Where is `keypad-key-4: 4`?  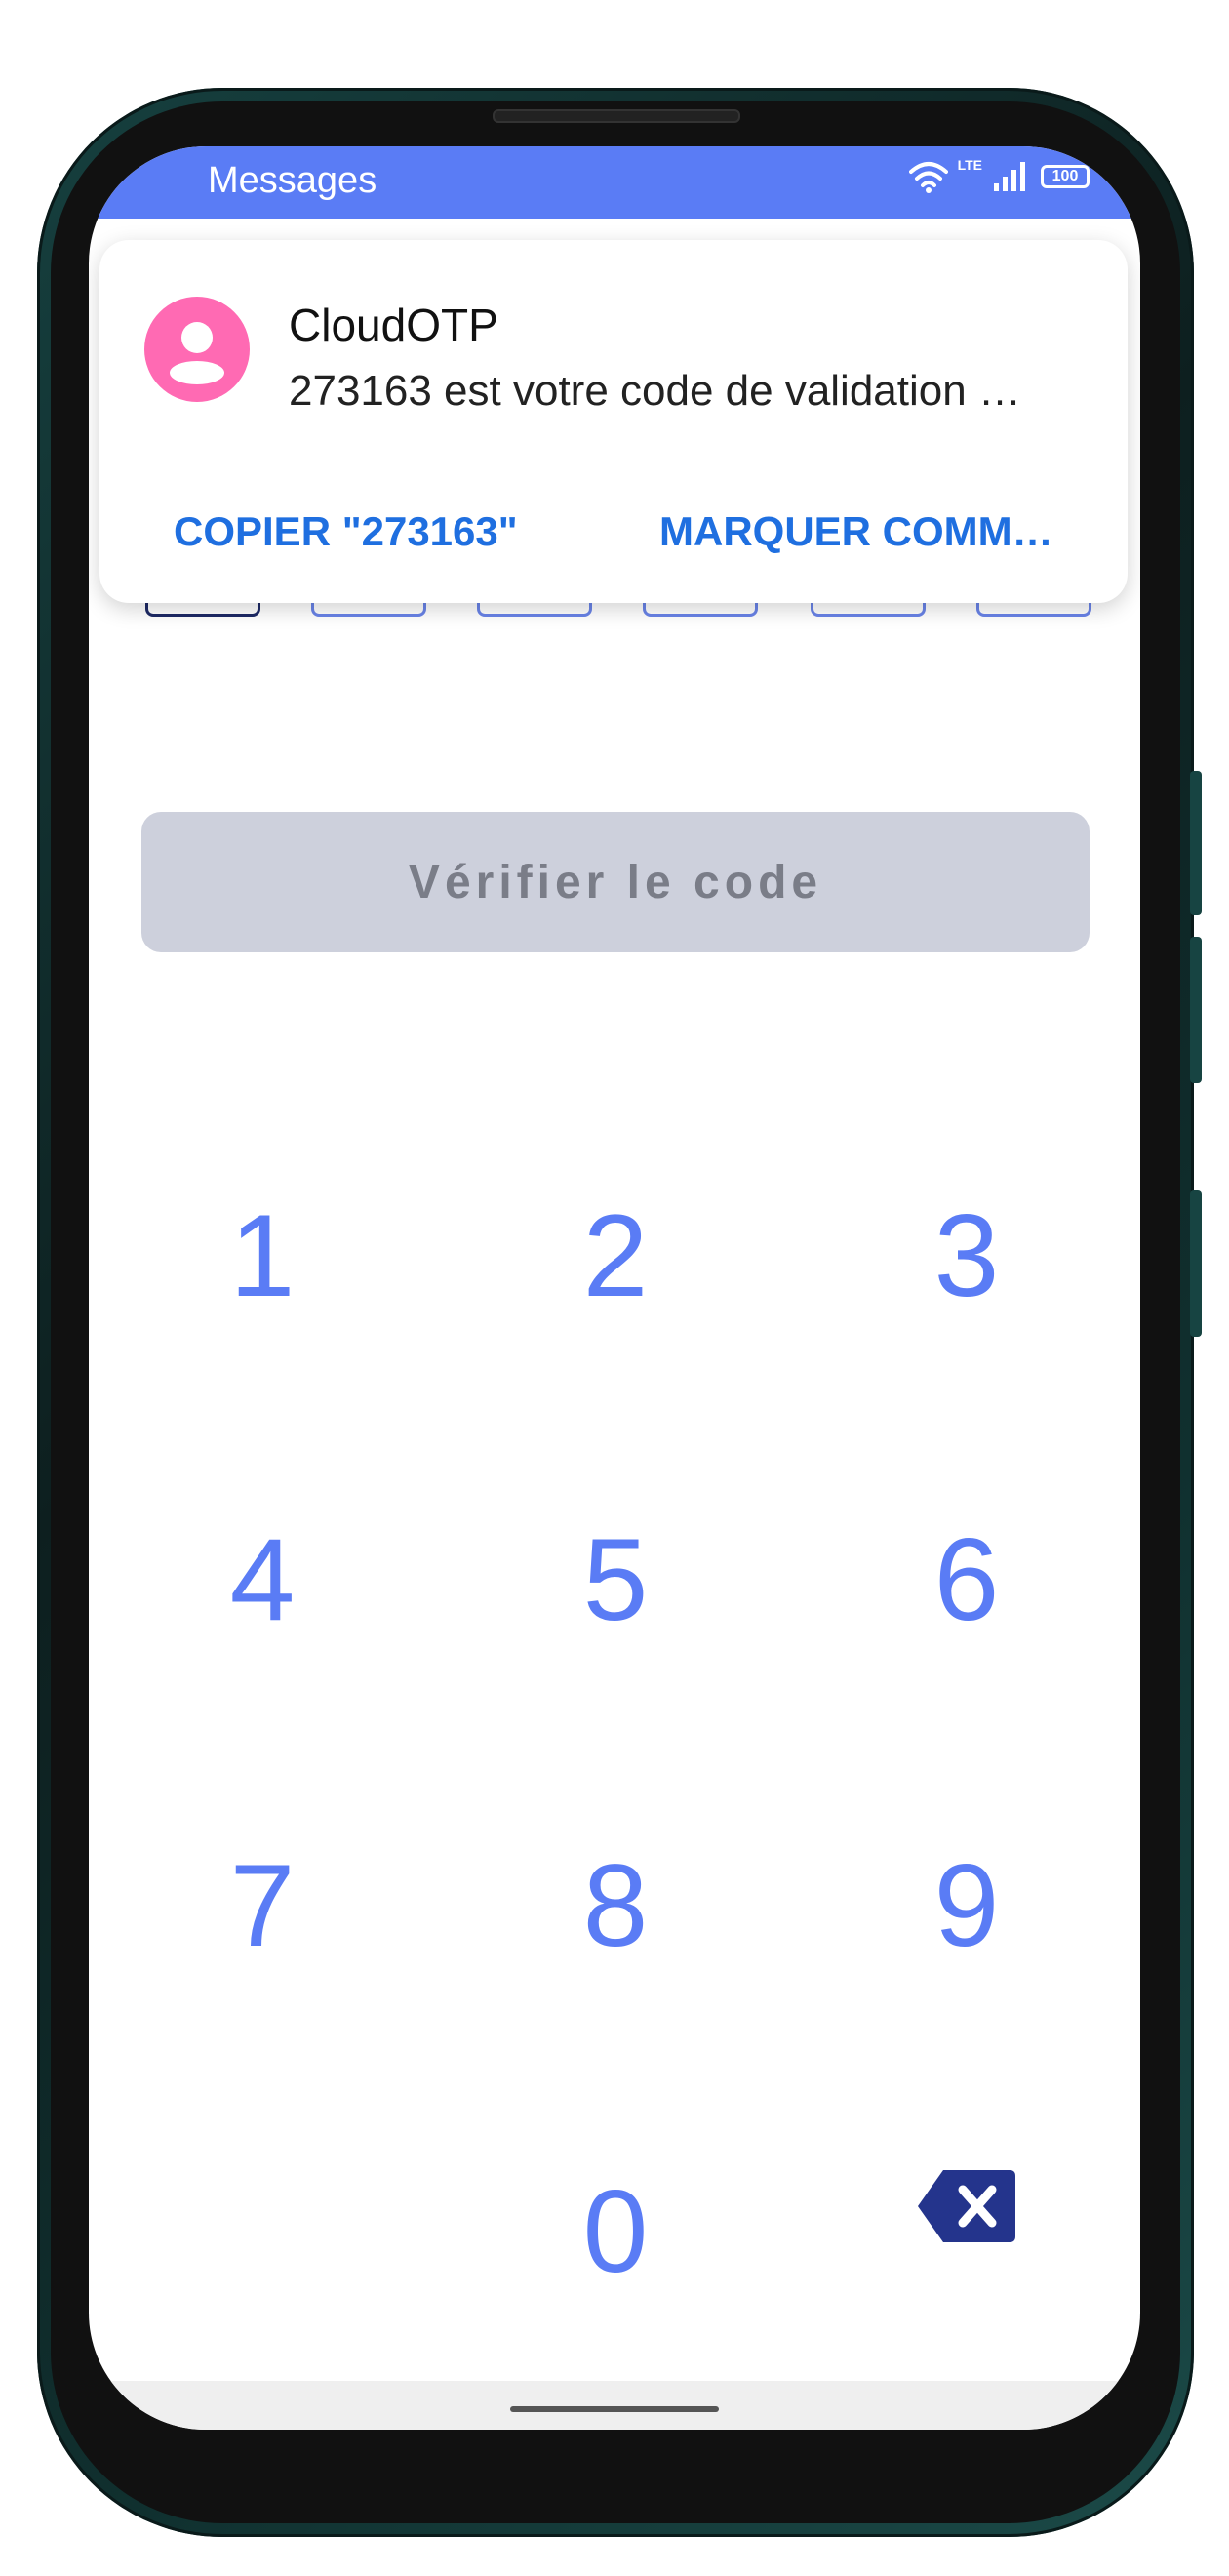 keypad-key-4: 4 is located at coordinates (262, 1580).